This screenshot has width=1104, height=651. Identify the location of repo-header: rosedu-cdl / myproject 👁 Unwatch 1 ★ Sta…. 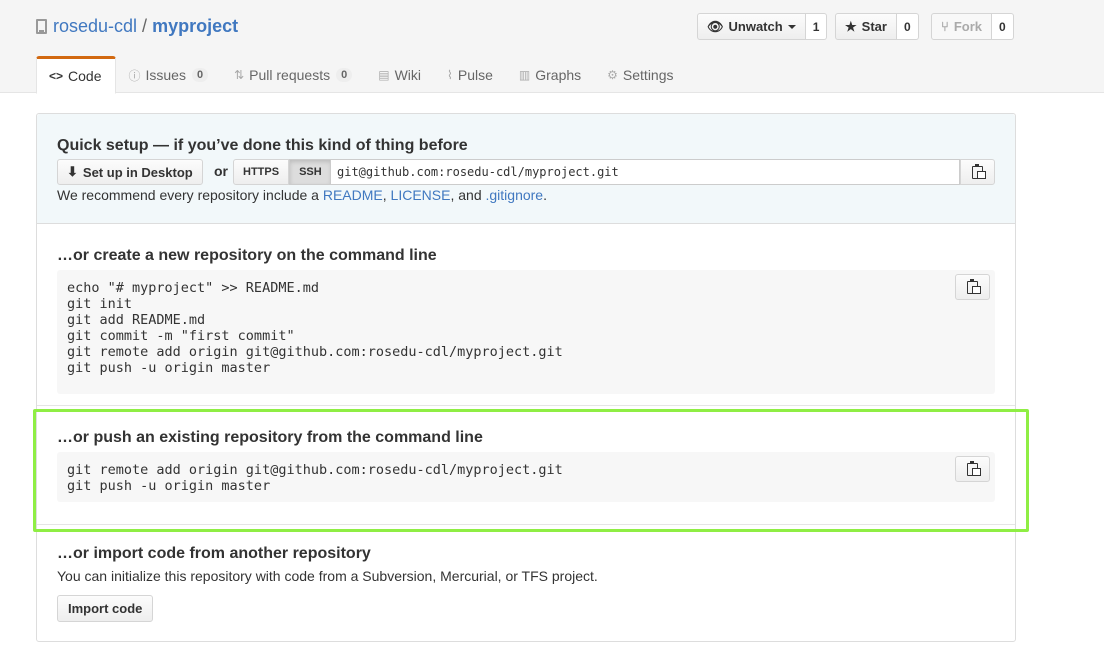
(552, 47).